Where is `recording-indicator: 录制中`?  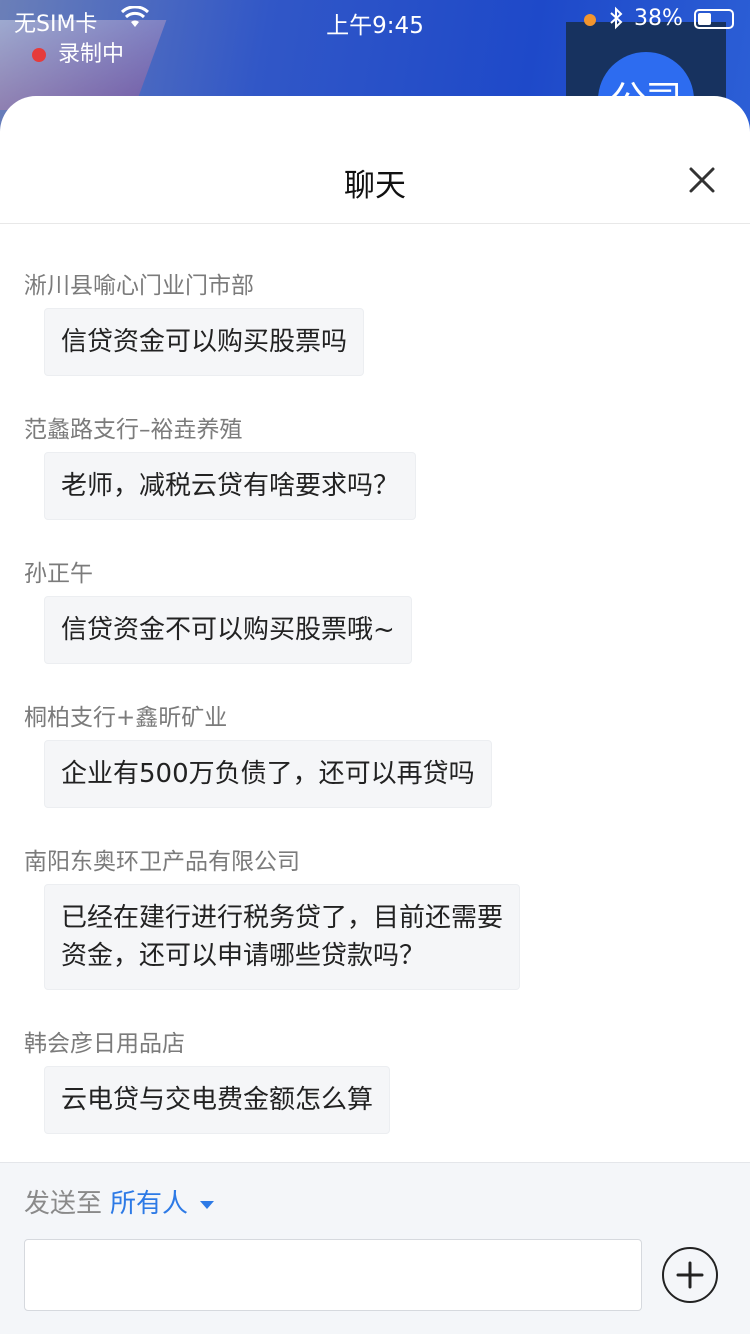
recording-indicator: 录制中 is located at coordinates (78, 52).